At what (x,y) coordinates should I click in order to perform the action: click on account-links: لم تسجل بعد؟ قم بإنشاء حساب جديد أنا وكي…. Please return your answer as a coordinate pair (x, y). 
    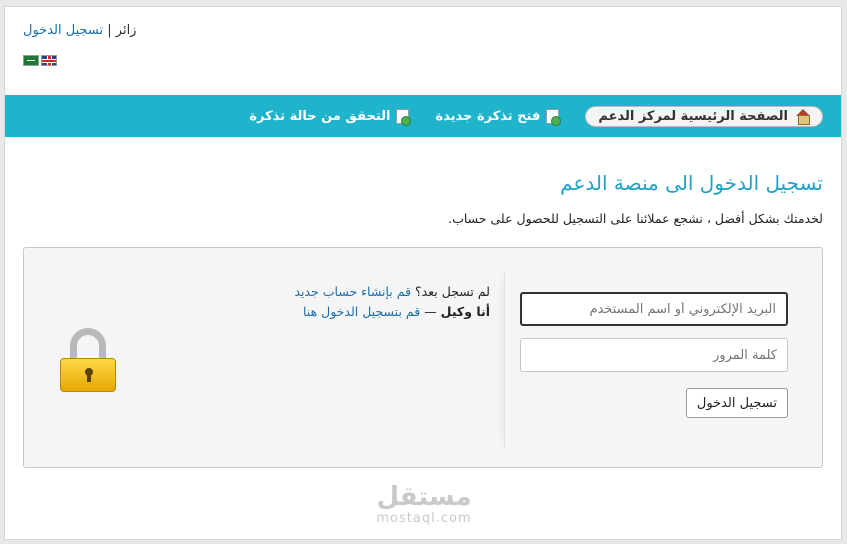
    Looking at the image, I should click on (392, 302).